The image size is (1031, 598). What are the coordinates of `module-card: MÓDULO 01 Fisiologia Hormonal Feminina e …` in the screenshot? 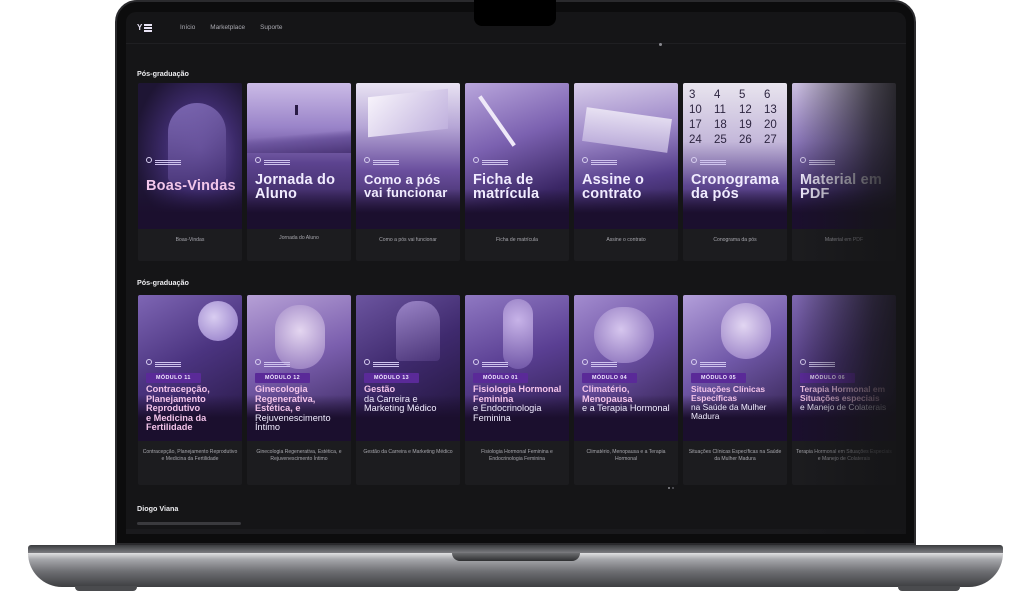 It's located at (517, 390).